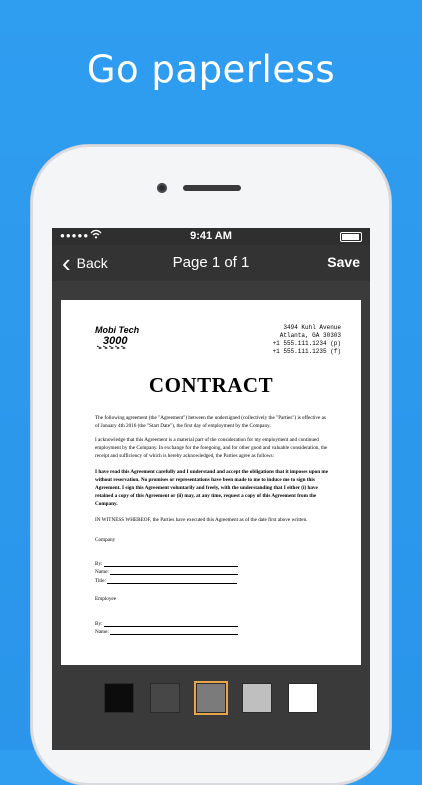 Image resolution: width=422 pixels, height=785 pixels. What do you see at coordinates (211, 385) in the screenshot?
I see `document-title: CONTRACT` at bounding box center [211, 385].